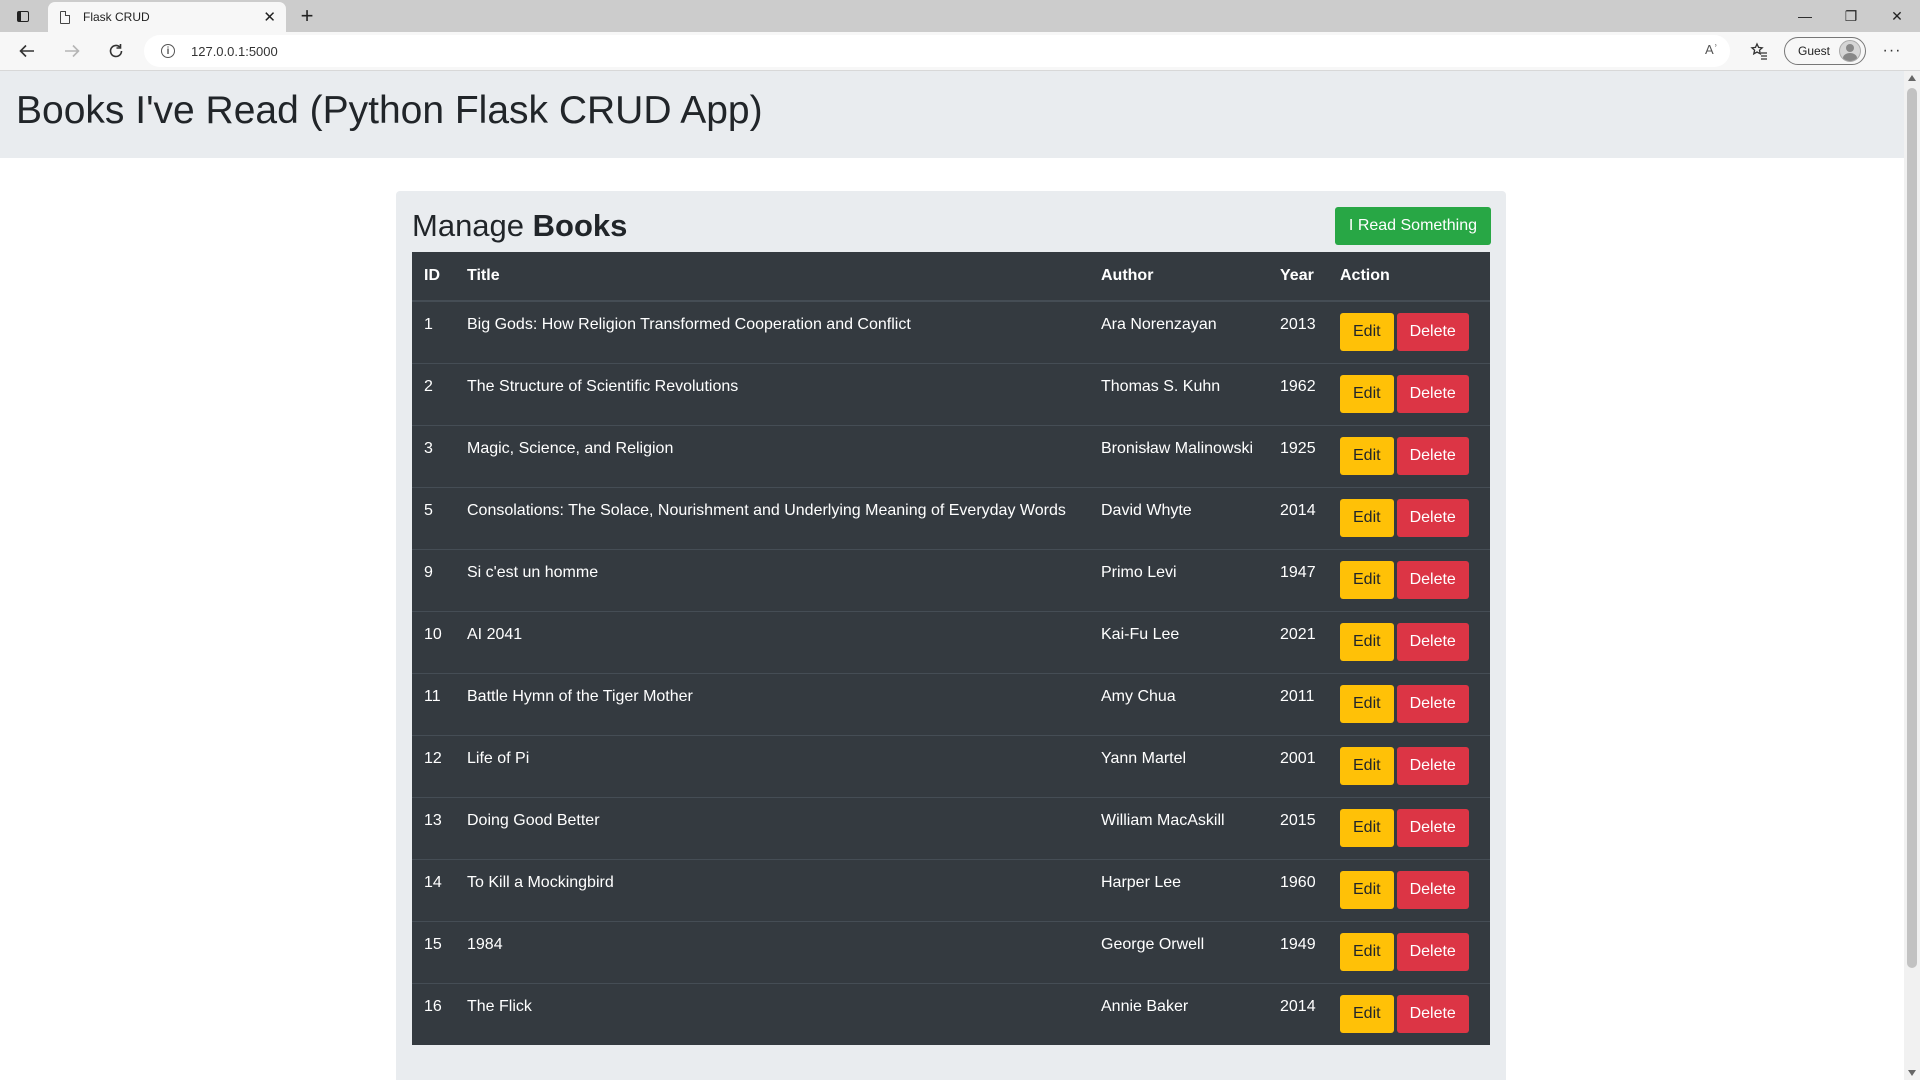  I want to click on page-scrollbar, so click(1912, 575).